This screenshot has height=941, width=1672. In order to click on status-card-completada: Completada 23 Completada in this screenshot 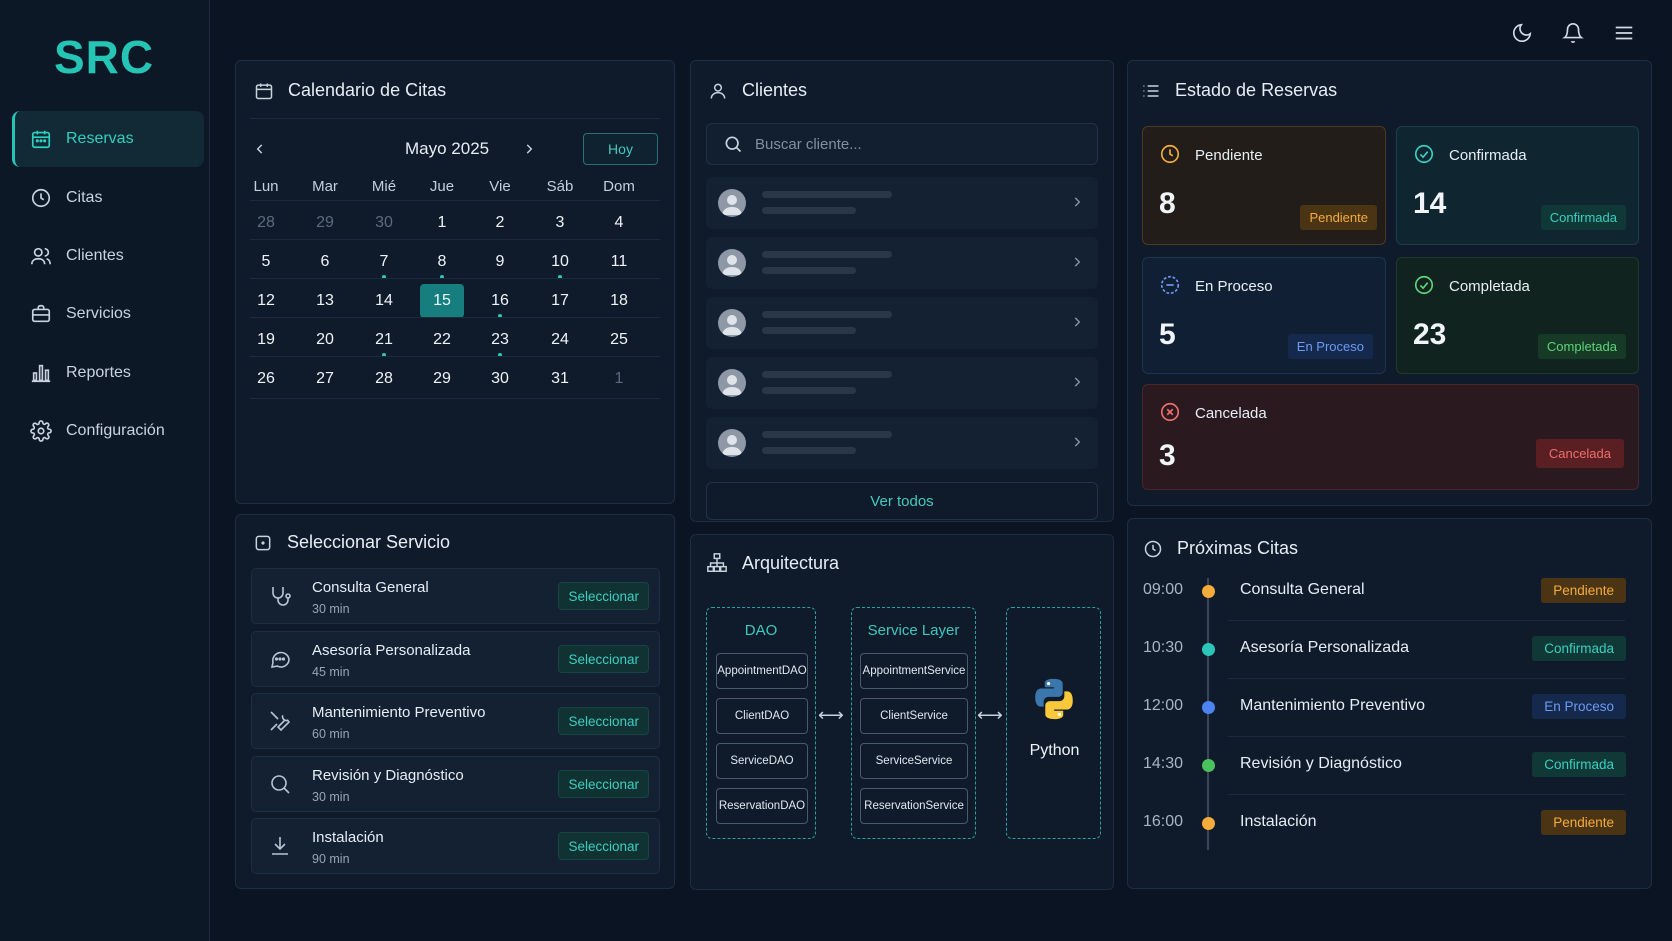, I will do `click(1517, 315)`.